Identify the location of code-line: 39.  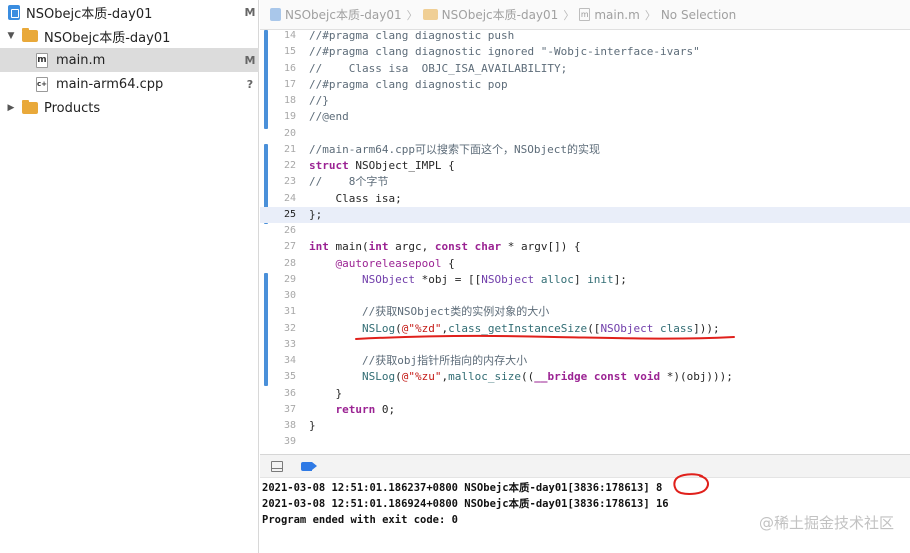
(585, 442).